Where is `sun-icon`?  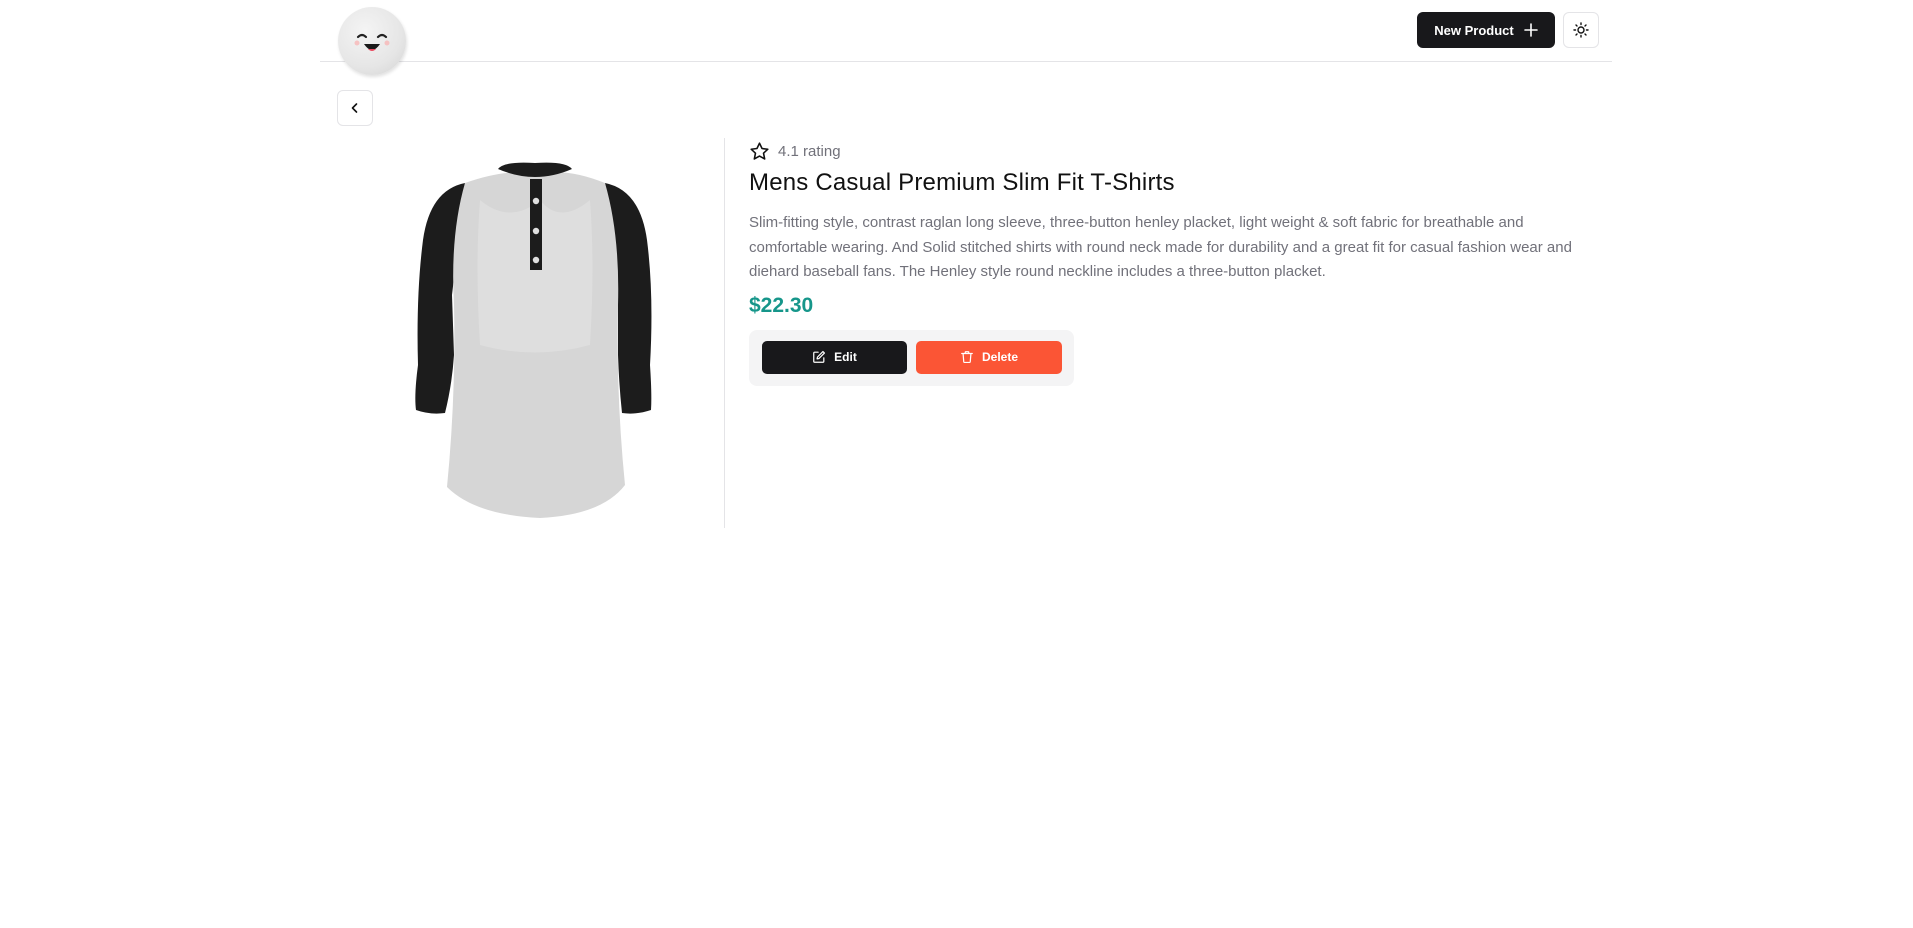
sun-icon is located at coordinates (1581, 30).